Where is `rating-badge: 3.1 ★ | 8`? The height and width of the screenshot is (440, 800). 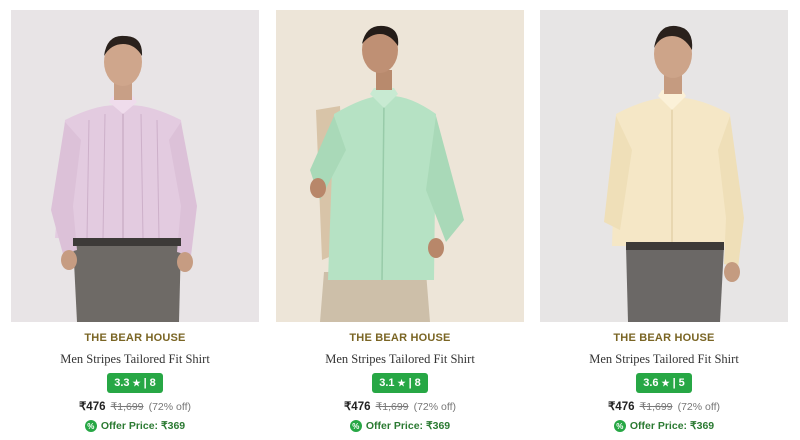
rating-badge: 3.1 ★ | 8 is located at coordinates (400, 383).